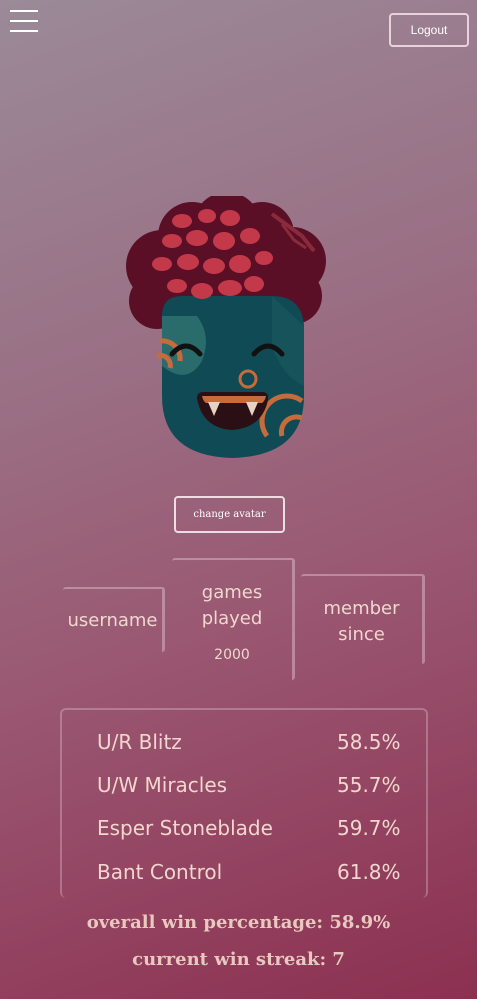 This screenshot has height=999, width=477. What do you see at coordinates (232, 655) in the screenshot?
I see `games-played-value: 2000` at bounding box center [232, 655].